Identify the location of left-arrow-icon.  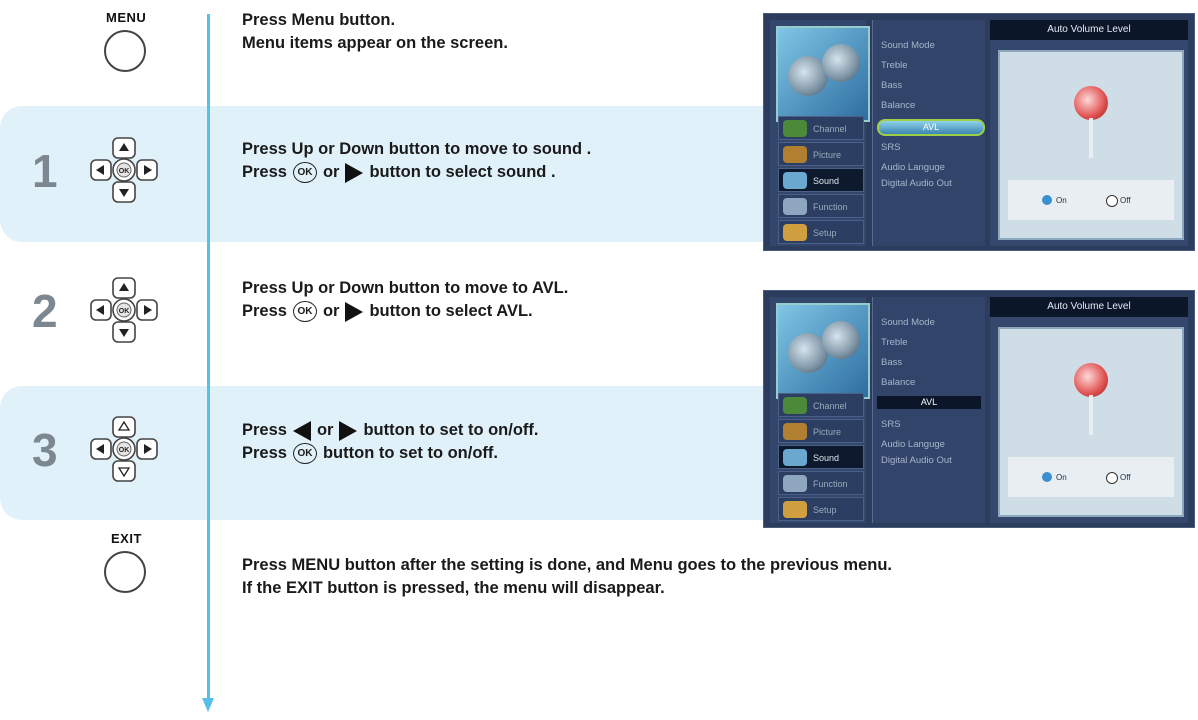
(301, 430).